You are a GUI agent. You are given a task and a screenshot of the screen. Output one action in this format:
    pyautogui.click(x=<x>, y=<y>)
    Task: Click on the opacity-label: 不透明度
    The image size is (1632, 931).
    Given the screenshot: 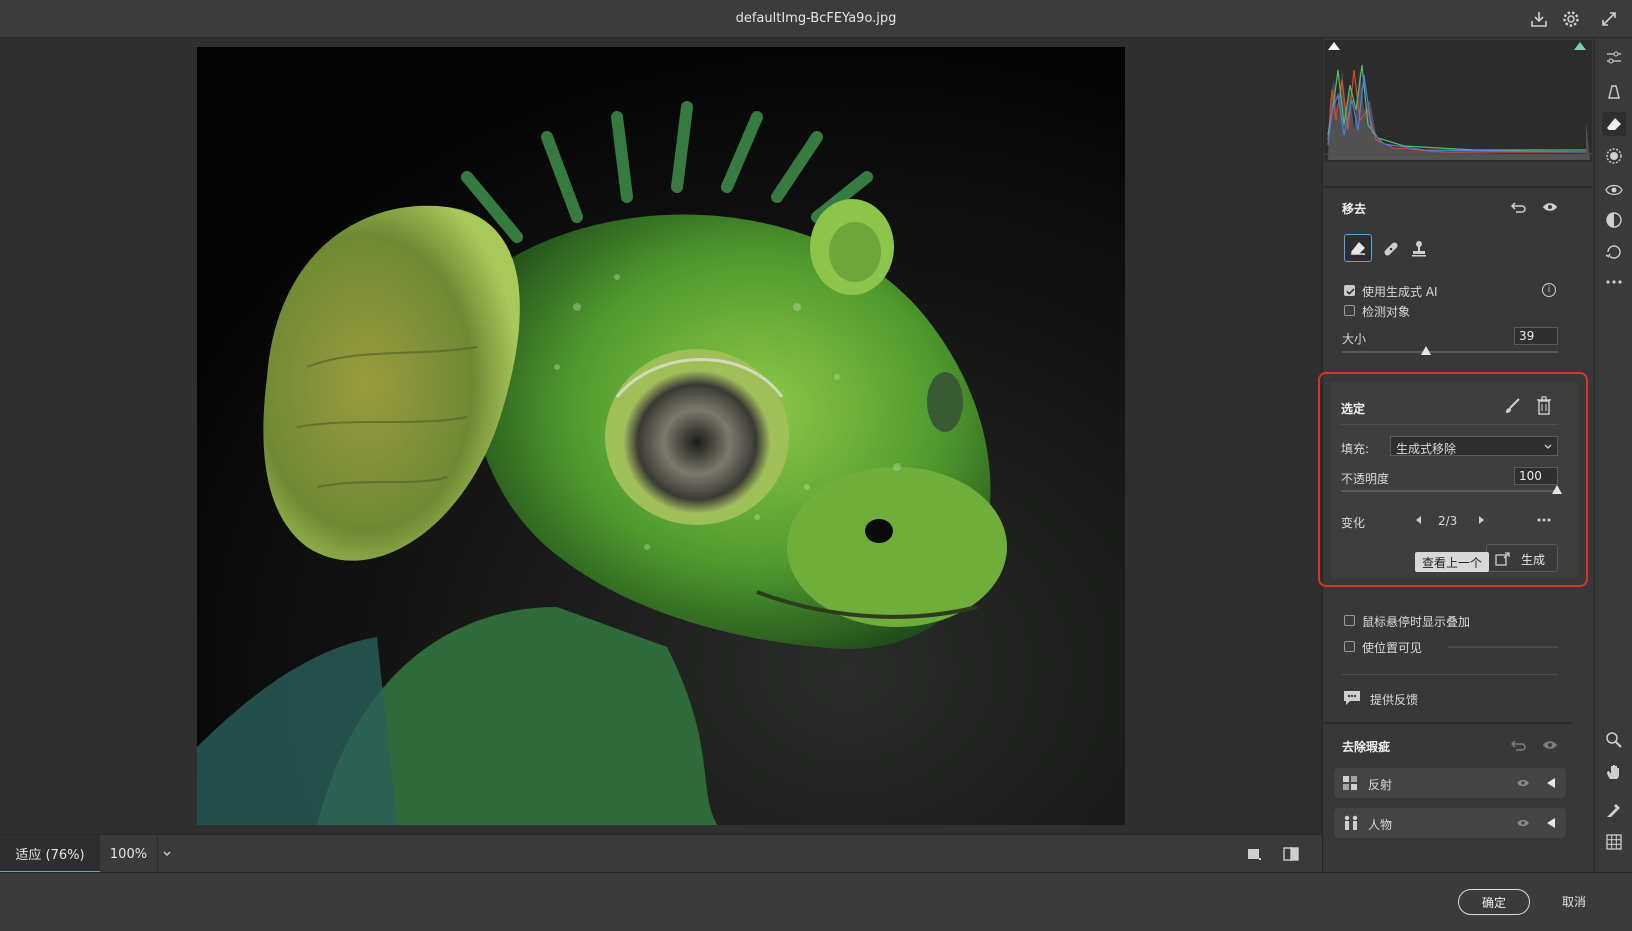 What is the action you would take?
    pyautogui.click(x=1365, y=479)
    